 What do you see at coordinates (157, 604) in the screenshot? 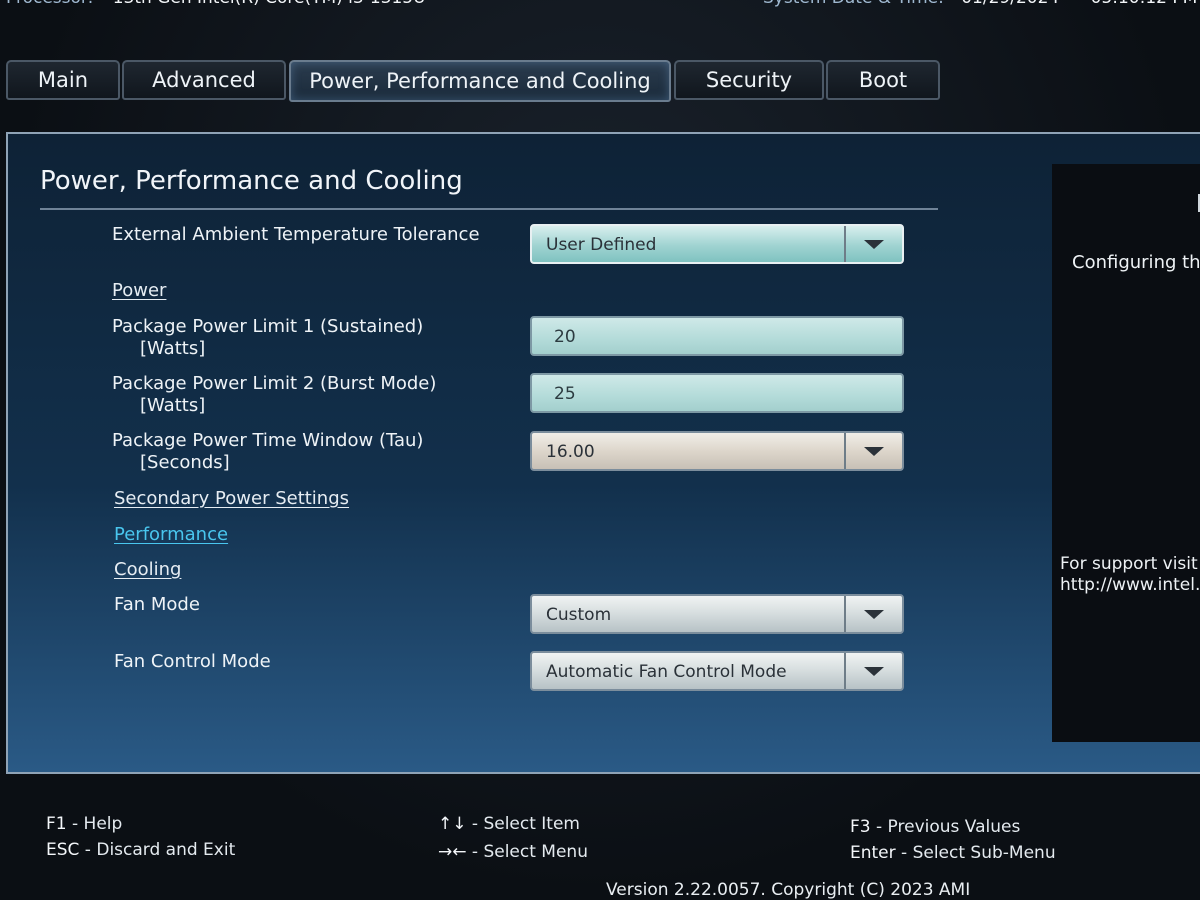
I see `fan-mode-label: Fan Mode` at bounding box center [157, 604].